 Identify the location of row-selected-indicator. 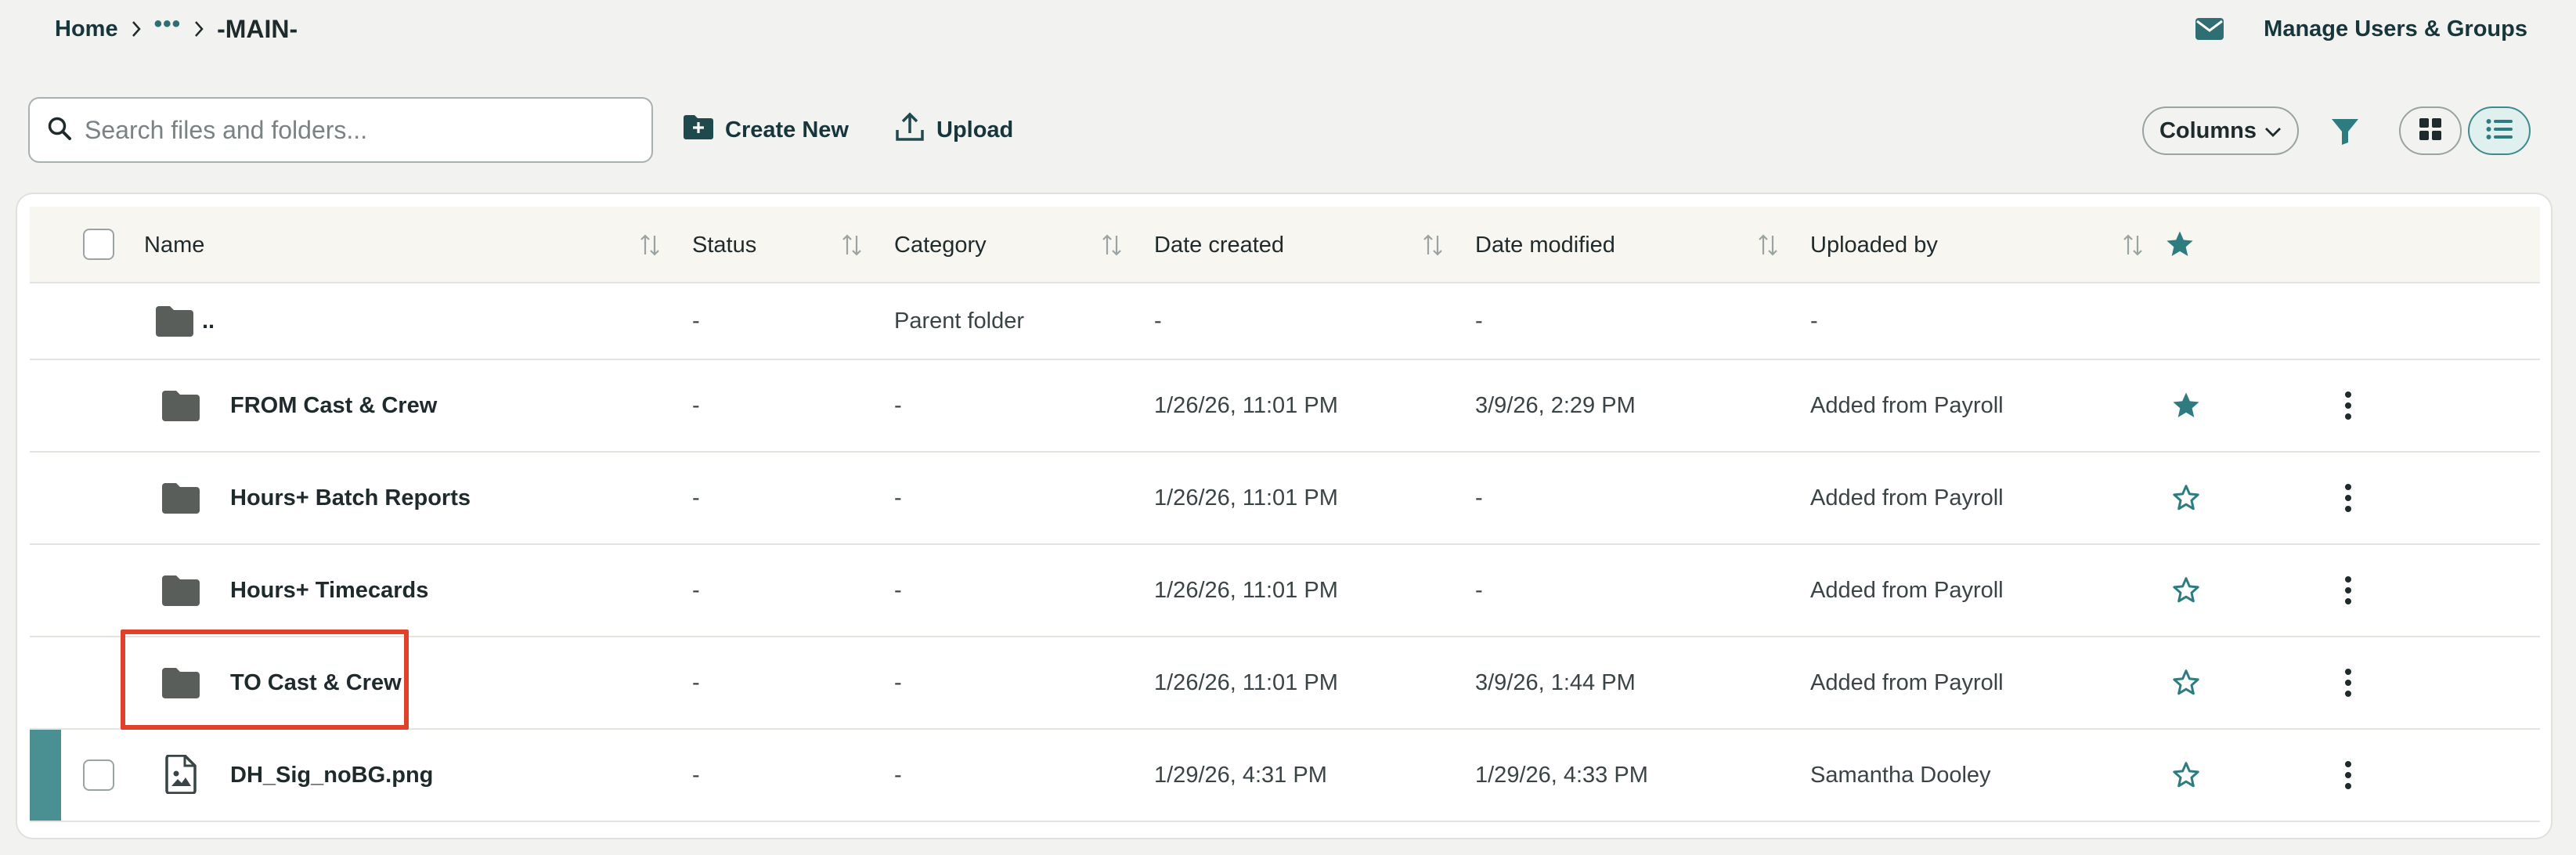
(45, 775).